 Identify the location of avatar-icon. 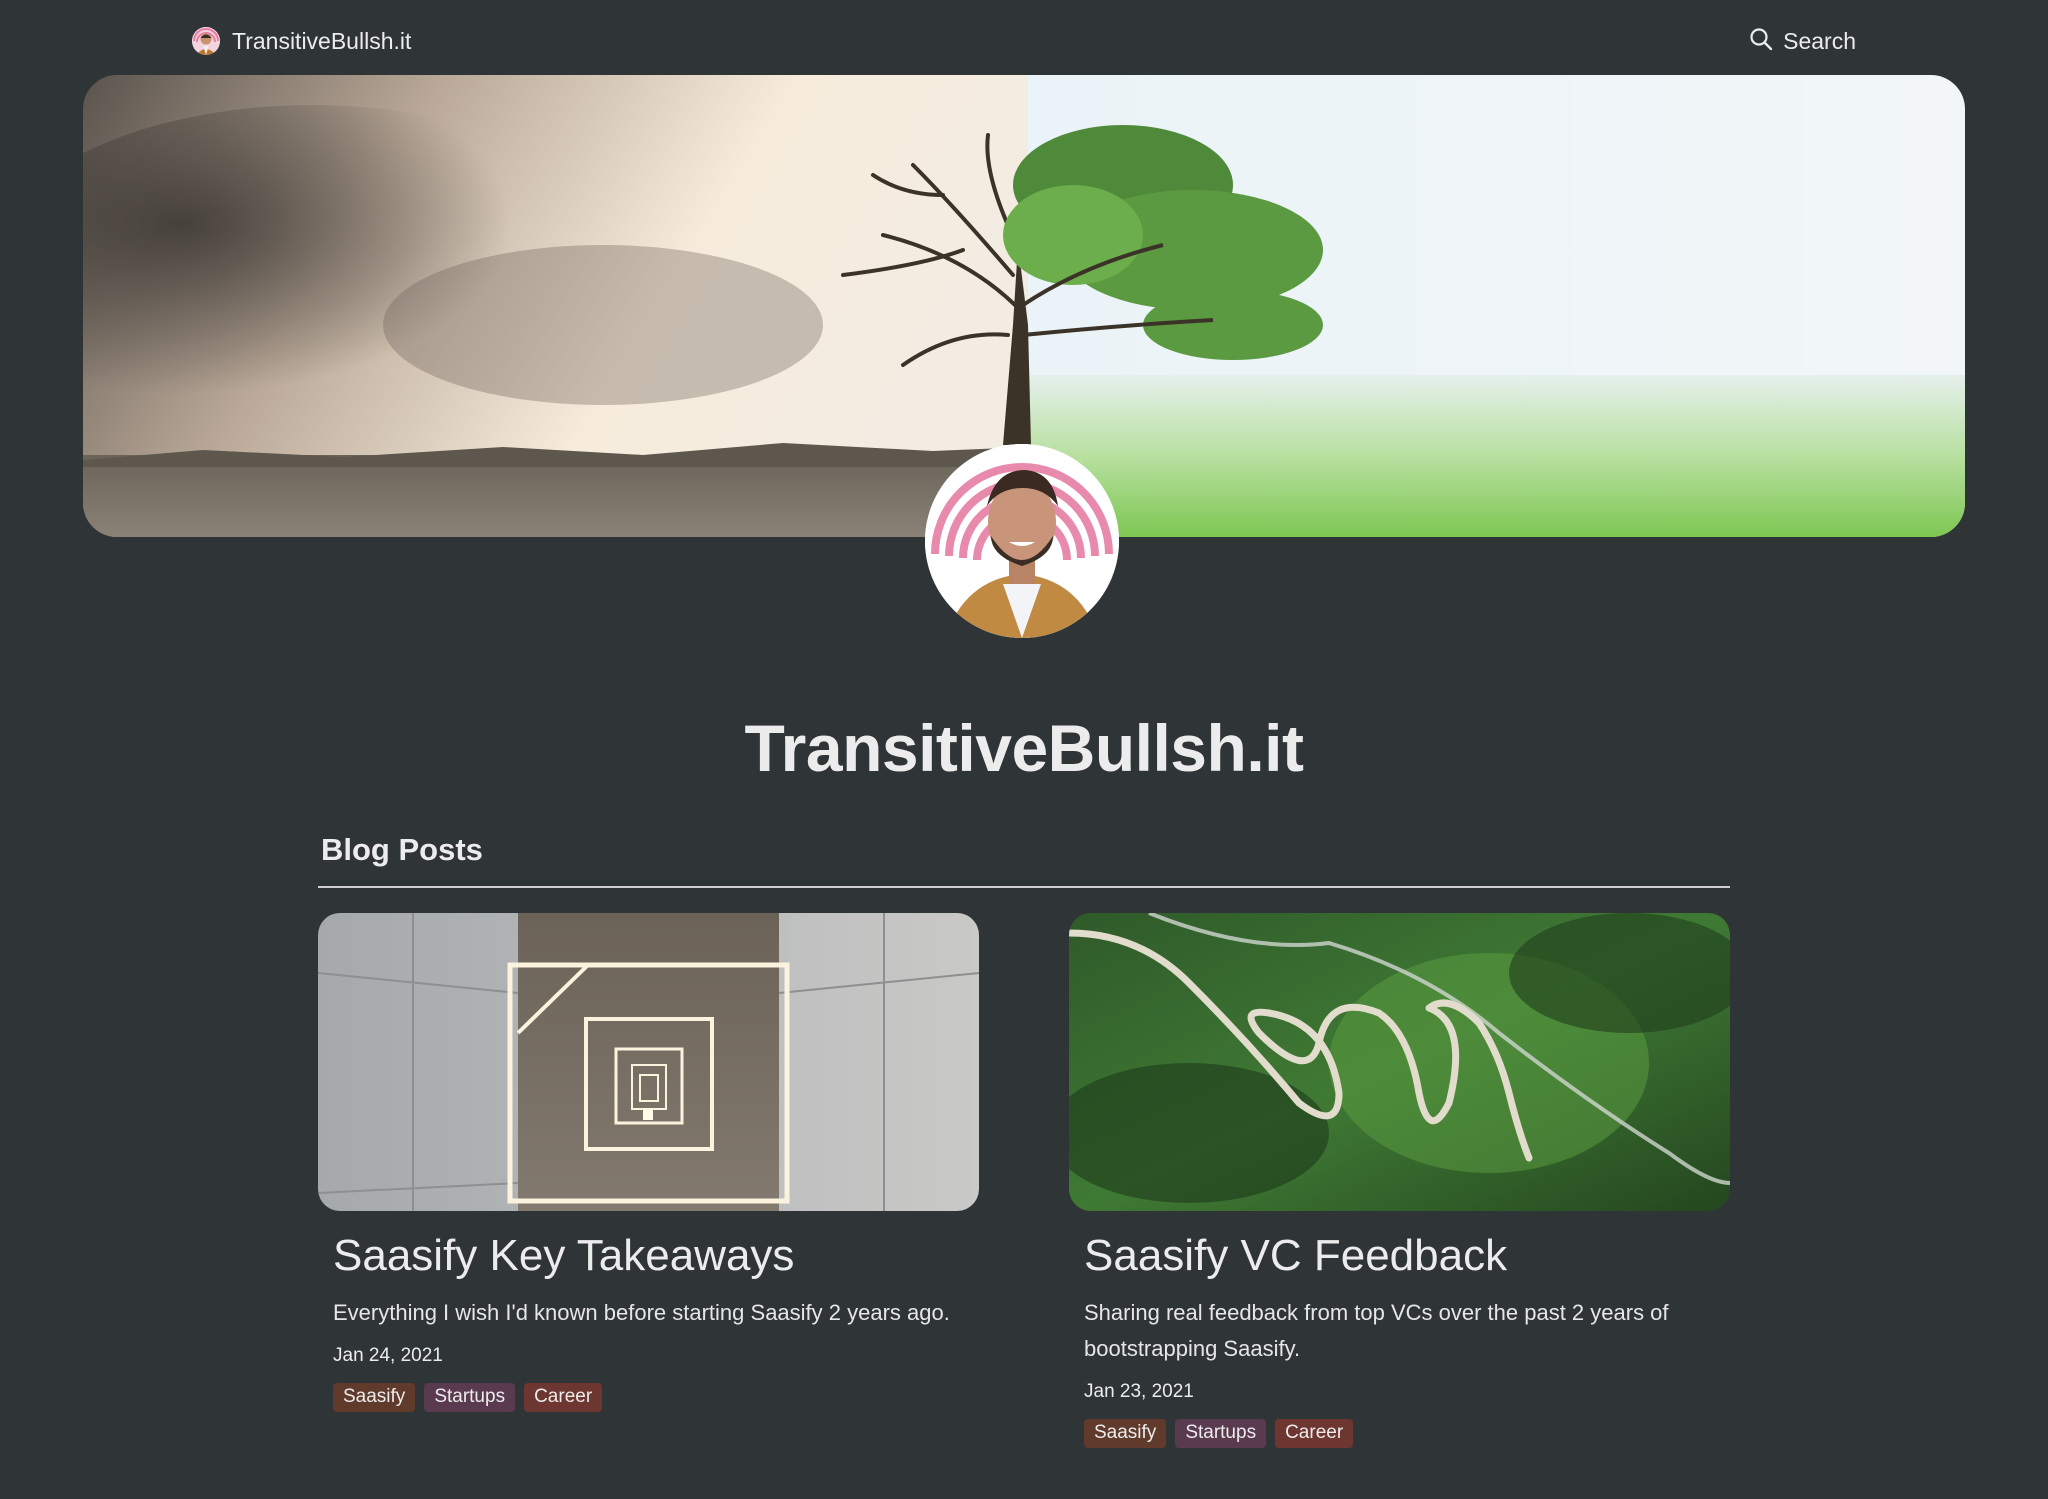
(206, 41).